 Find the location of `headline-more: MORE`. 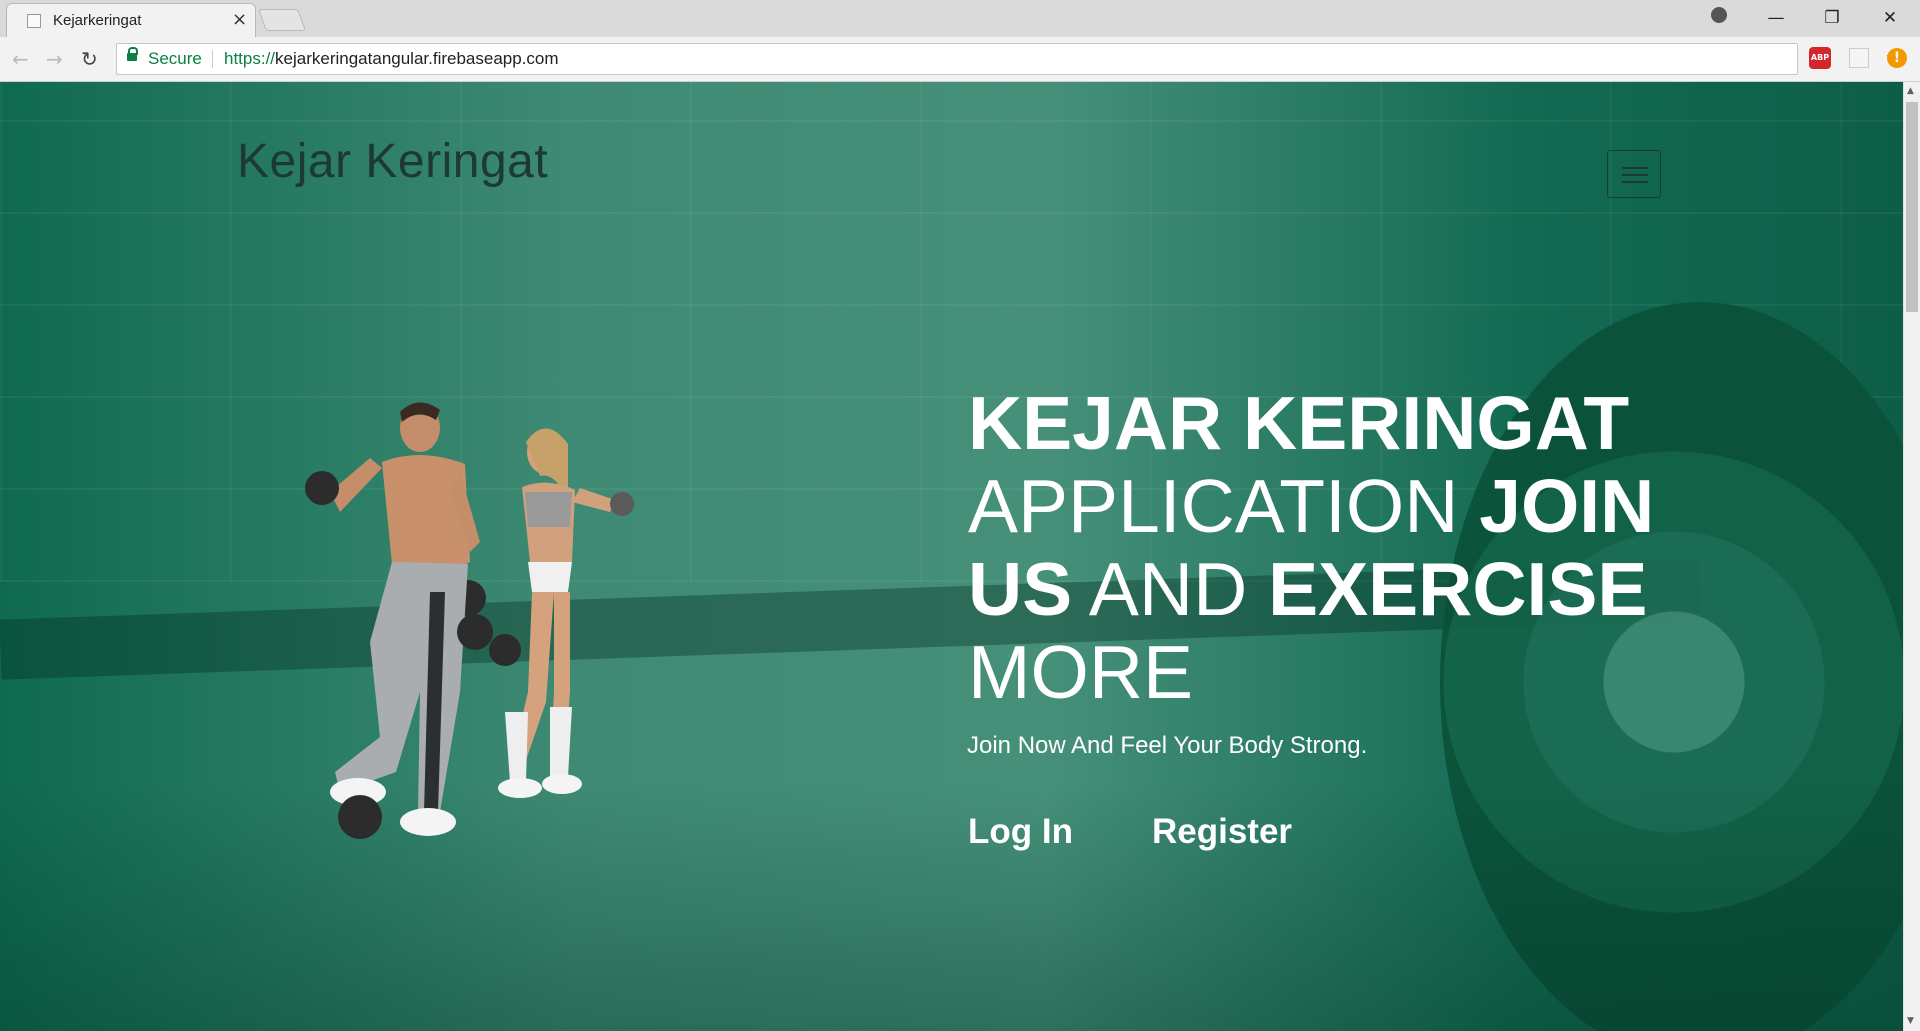

headline-more: MORE is located at coordinates (1080, 672).